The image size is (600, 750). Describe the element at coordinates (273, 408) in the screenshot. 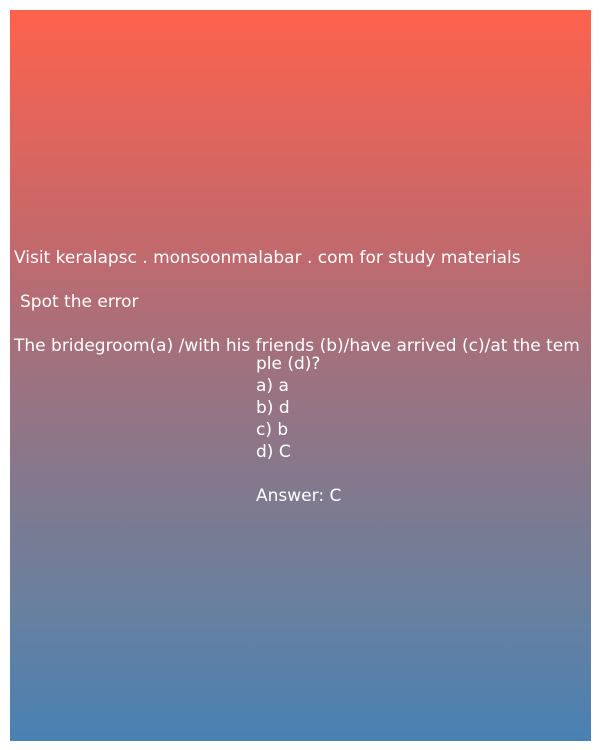

I see `option-b: b) d` at that location.